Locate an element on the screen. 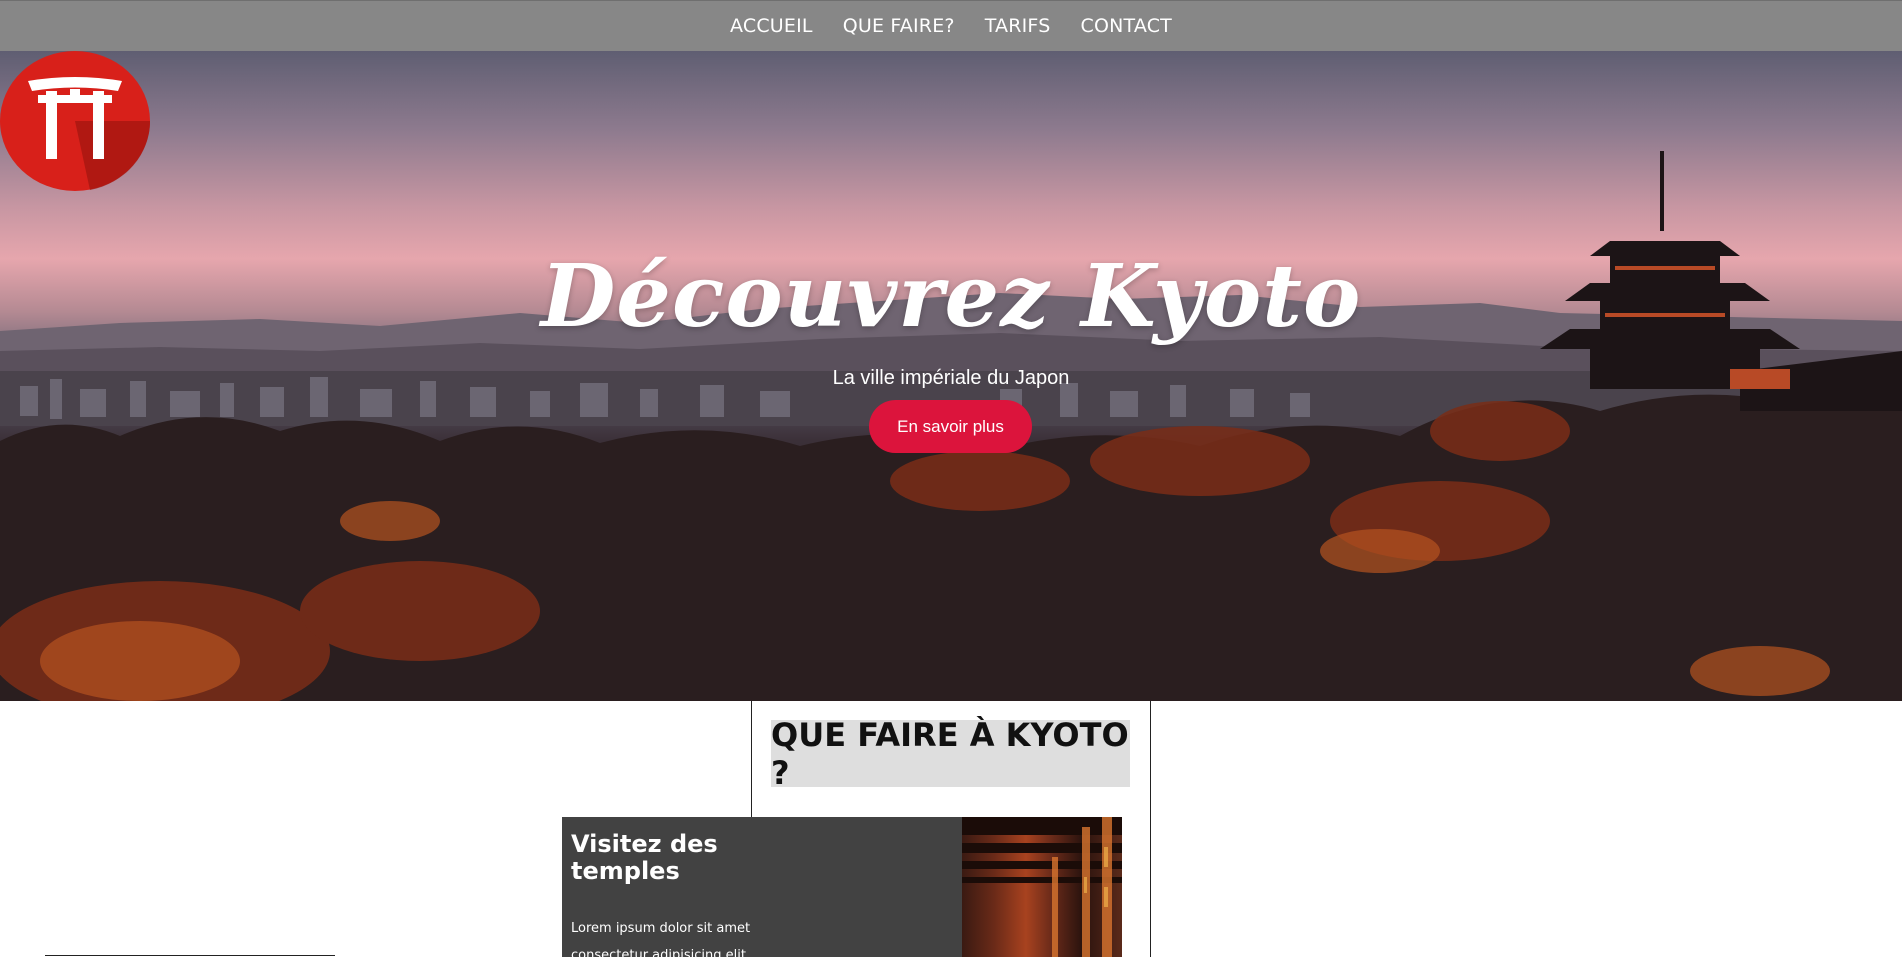 This screenshot has height=957, width=1902. nav-item-que-faire: QUE FAIRE? is located at coordinates (899, 26).